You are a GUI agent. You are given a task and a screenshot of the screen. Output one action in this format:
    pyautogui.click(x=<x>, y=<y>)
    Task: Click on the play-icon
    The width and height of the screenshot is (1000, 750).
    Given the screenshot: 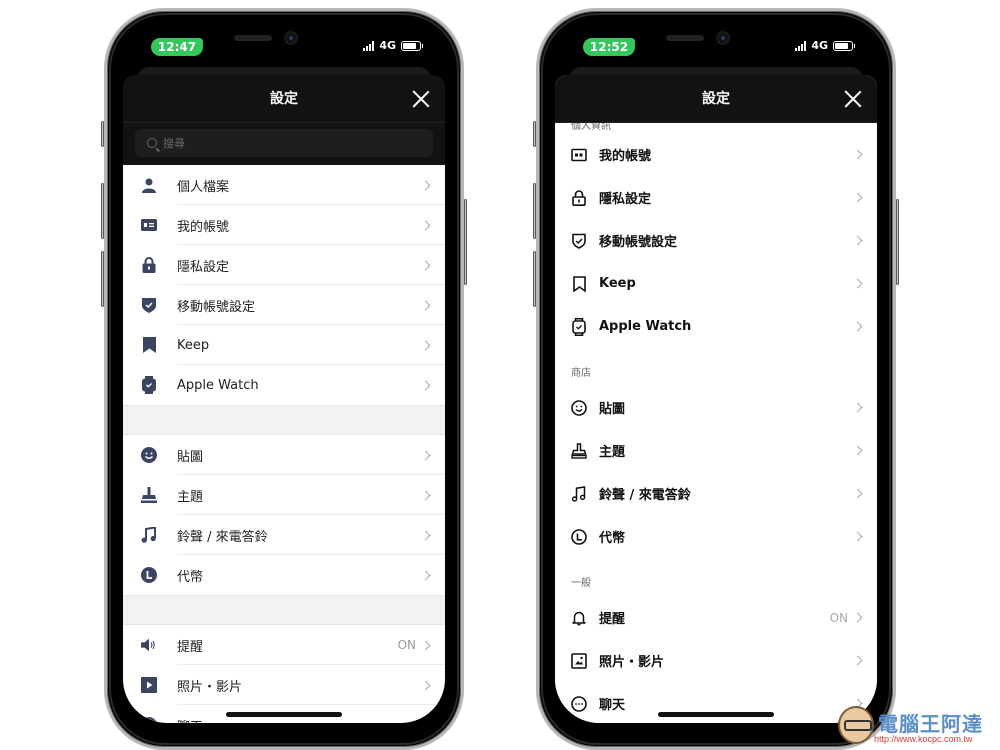 What is the action you would take?
    pyautogui.click(x=149, y=685)
    